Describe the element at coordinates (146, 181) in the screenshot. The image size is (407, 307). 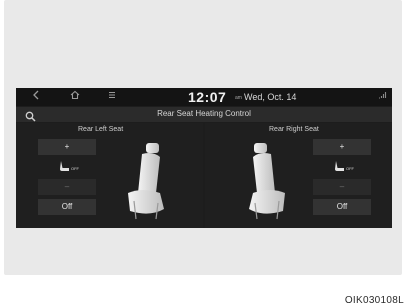
I see `rear-left-seat-image` at that location.